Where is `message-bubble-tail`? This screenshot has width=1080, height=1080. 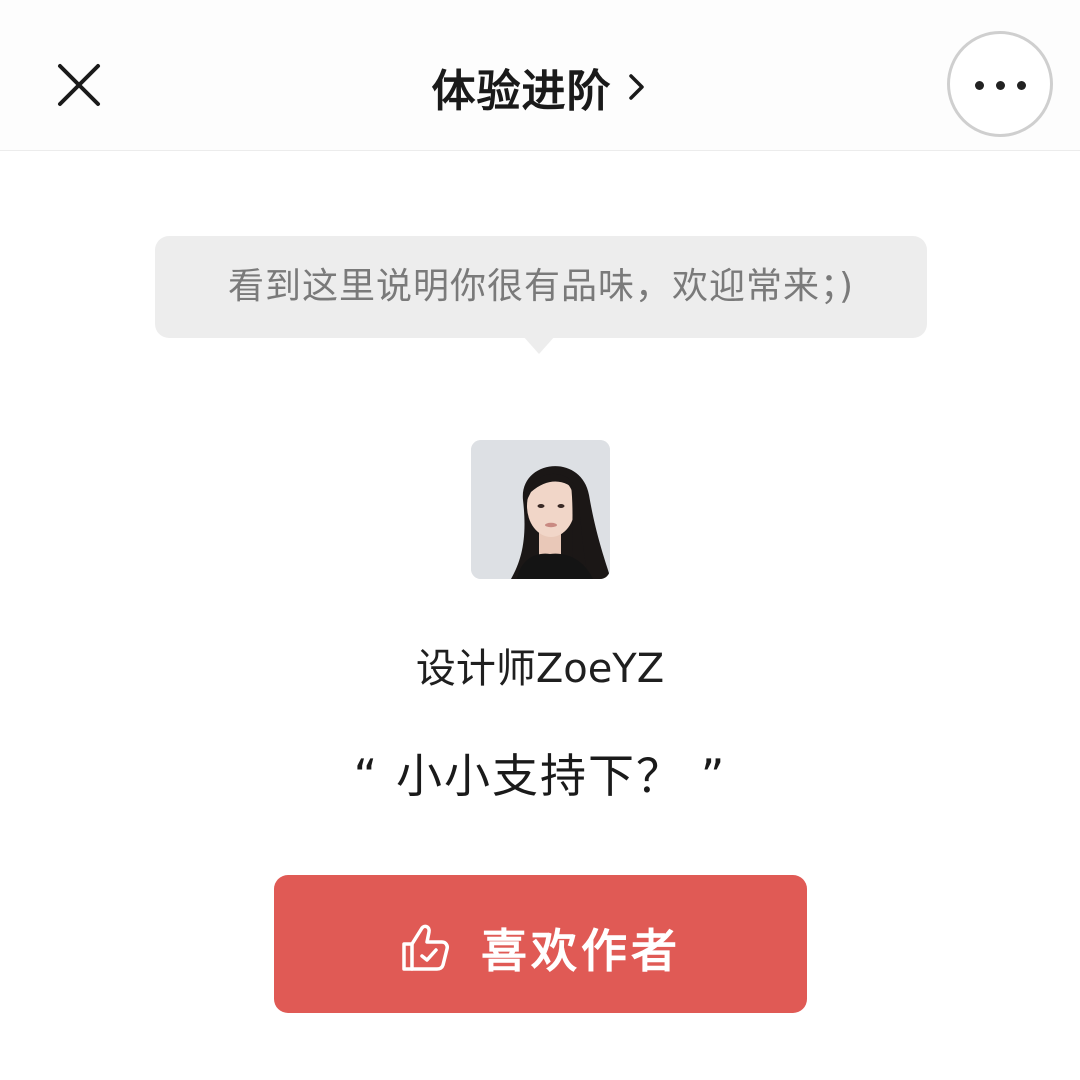 message-bubble-tail is located at coordinates (539, 345).